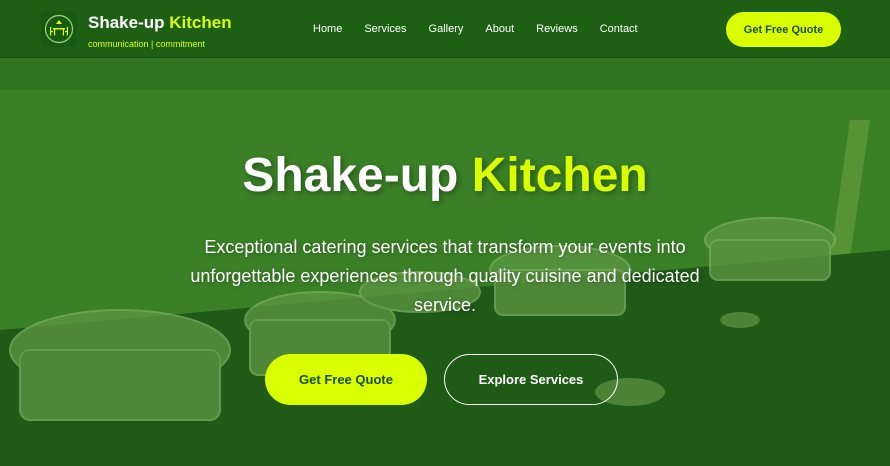 This screenshot has height=466, width=890. What do you see at coordinates (160, 22) in the screenshot?
I see `brand-name: Shake-up Kitchen` at bounding box center [160, 22].